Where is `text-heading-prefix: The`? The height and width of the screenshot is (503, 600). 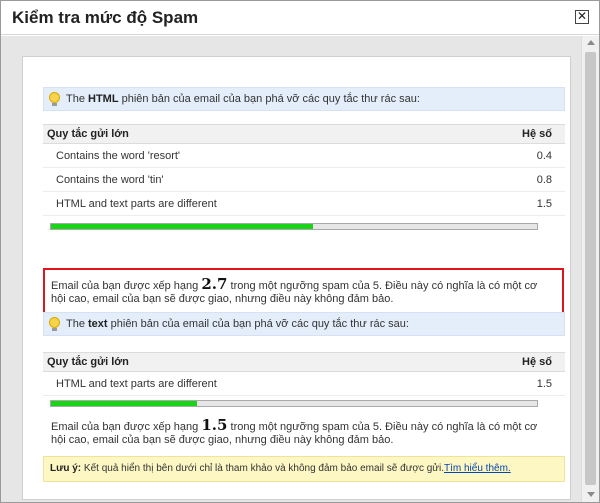
text-heading-prefix: The is located at coordinates (77, 324).